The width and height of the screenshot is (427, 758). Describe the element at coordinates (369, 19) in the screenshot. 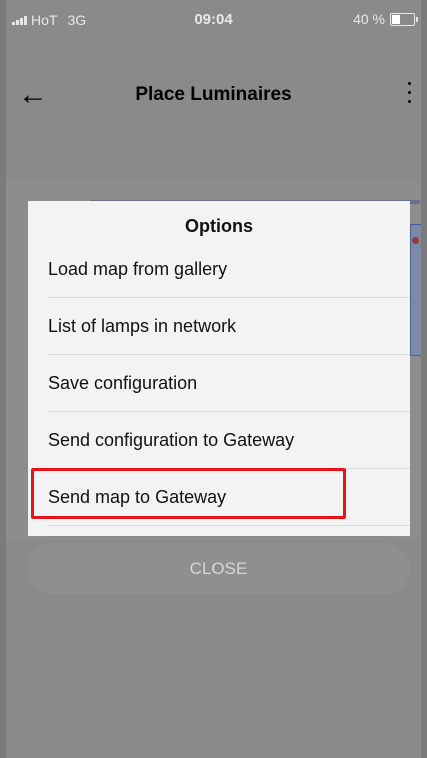

I see `battery-percent: 40 %` at that location.